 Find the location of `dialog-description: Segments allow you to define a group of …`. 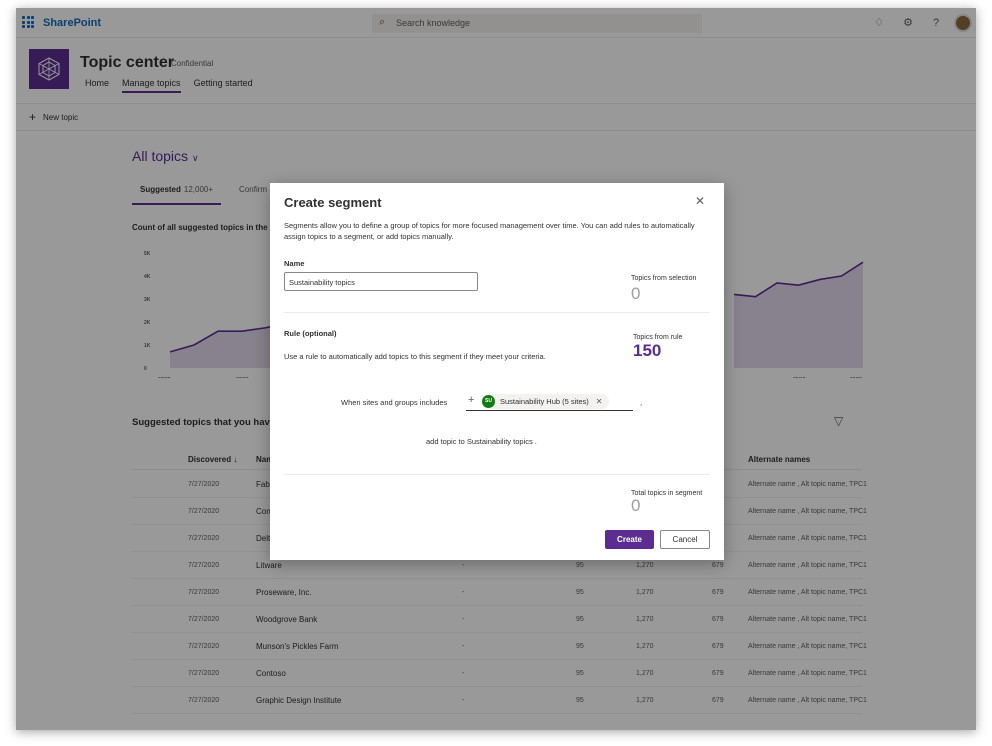

dialog-description: Segments allow you to define a group of … is located at coordinates (489, 231).